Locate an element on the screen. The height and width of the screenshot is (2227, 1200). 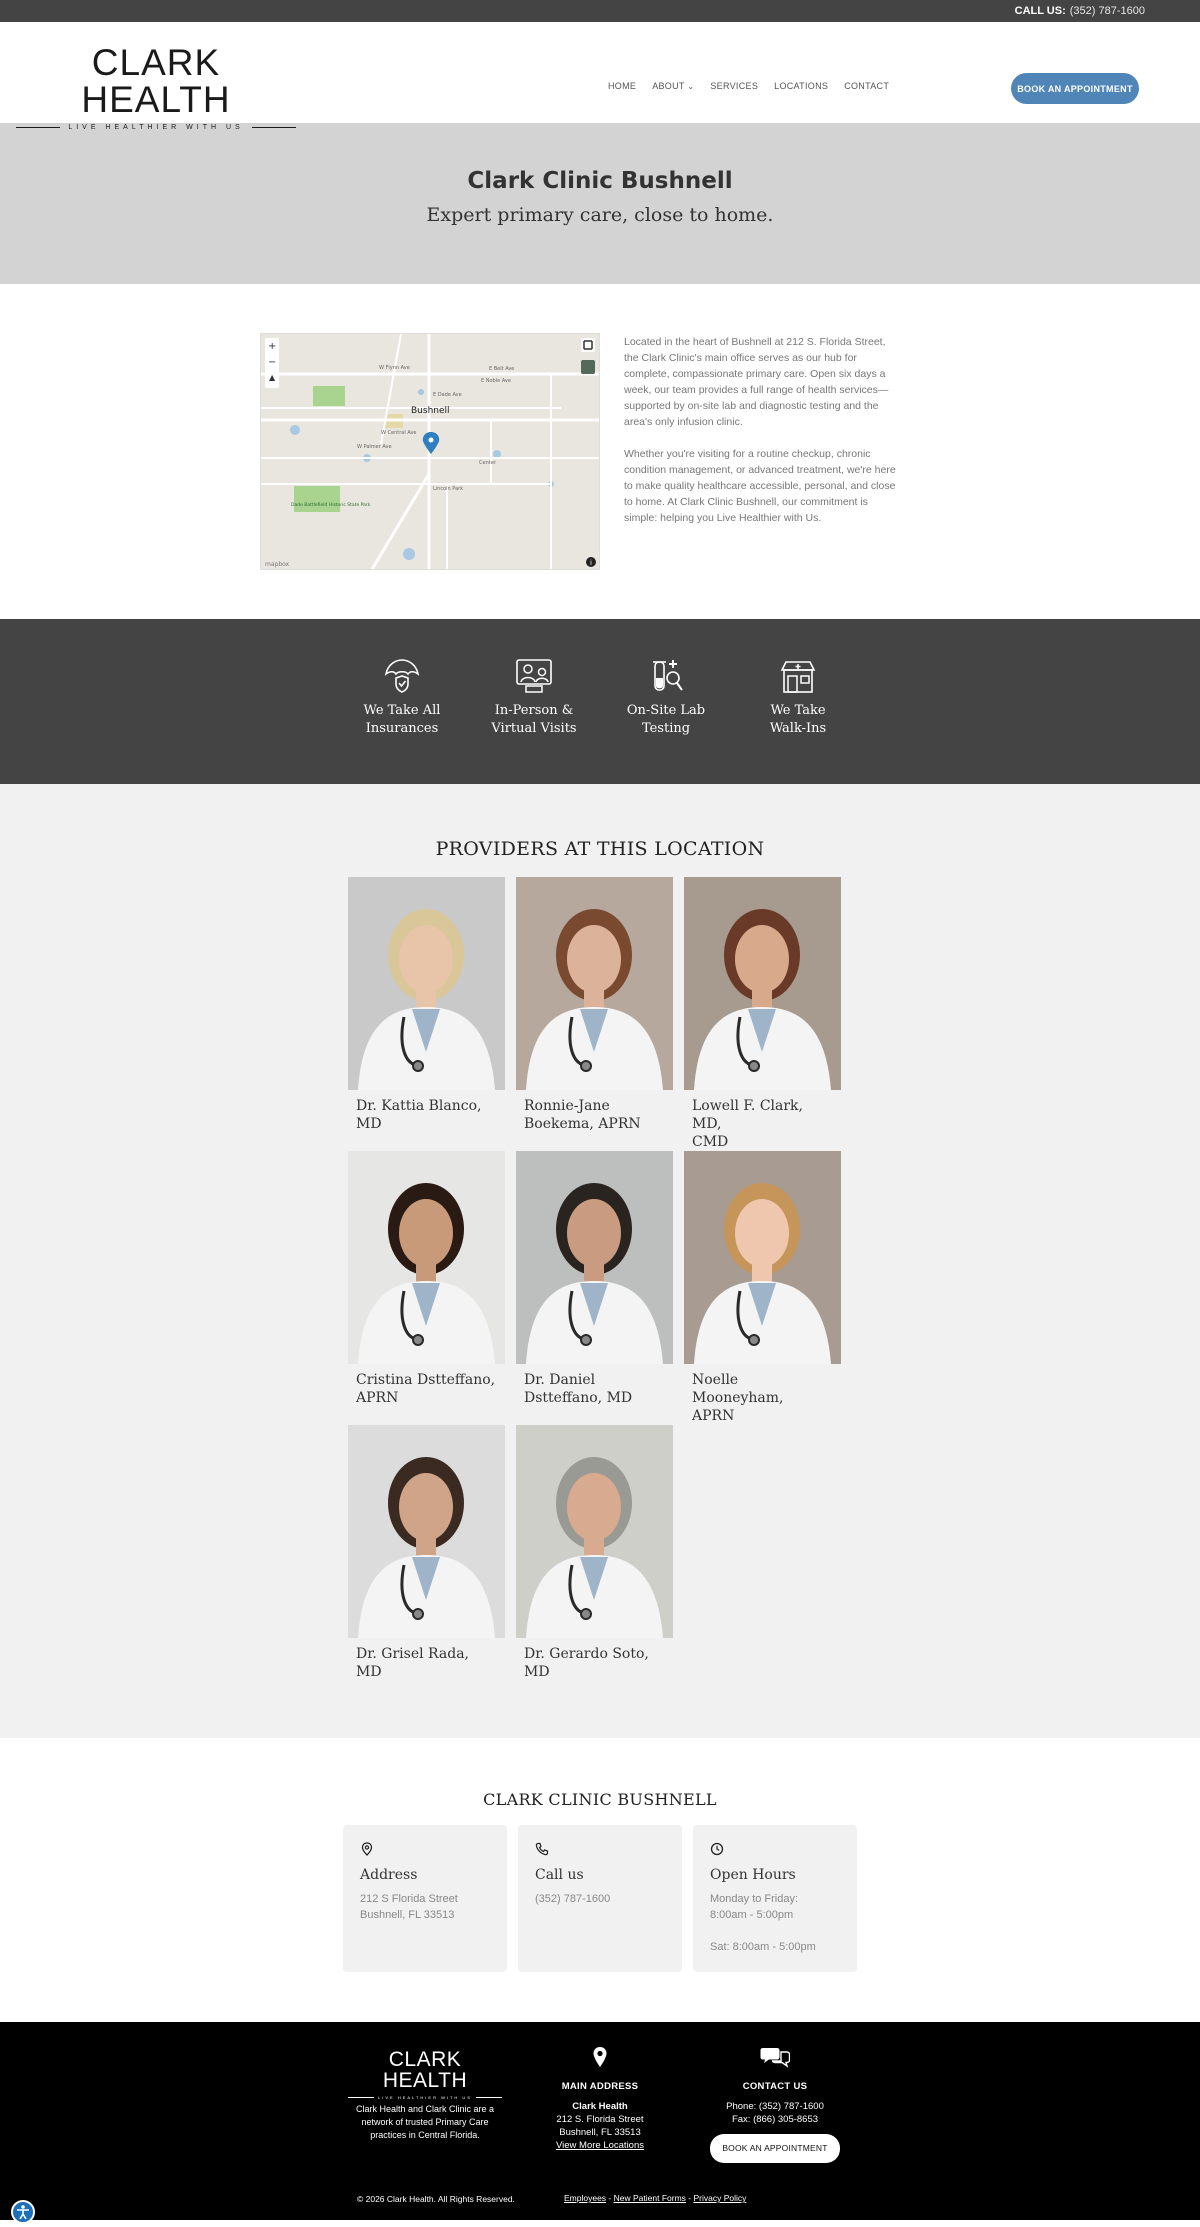
svg-text:Dade Battlefield Historic Stat: Dade Battlefield Historic State Park is located at coordinates (331, 505).